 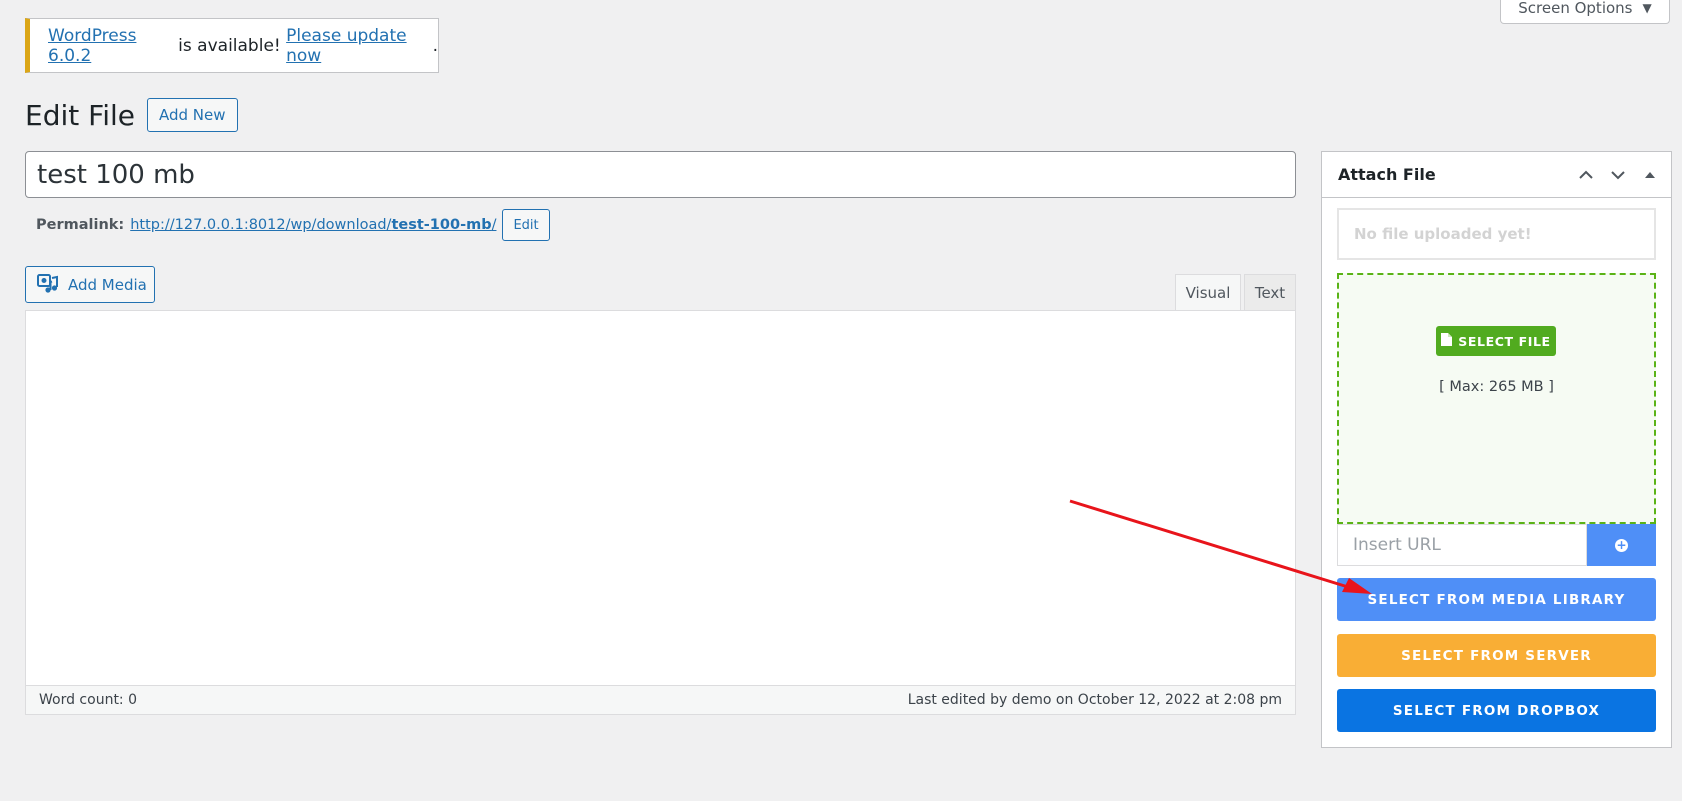 What do you see at coordinates (80, 225) in the screenshot?
I see `permalink-label: Permalink:` at bounding box center [80, 225].